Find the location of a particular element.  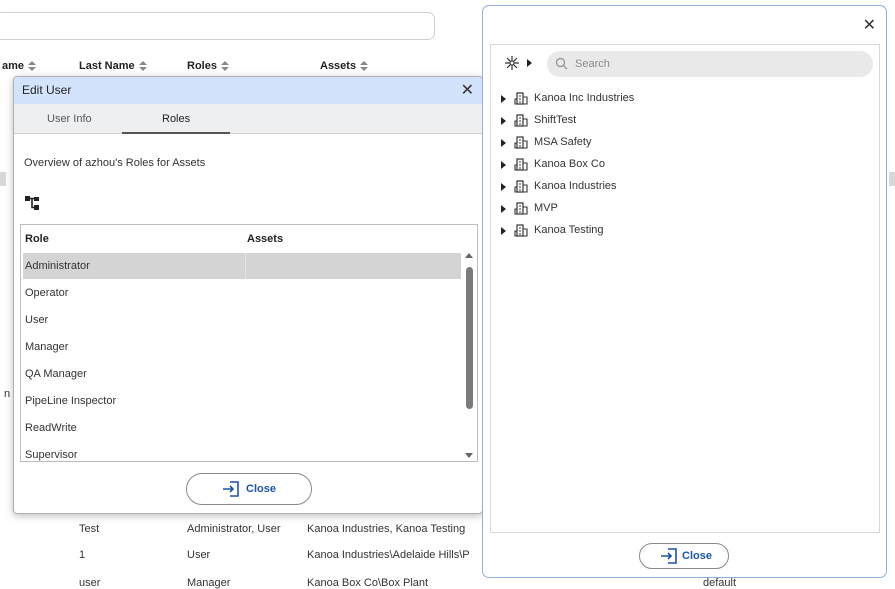

close-button: Close is located at coordinates (249, 489).